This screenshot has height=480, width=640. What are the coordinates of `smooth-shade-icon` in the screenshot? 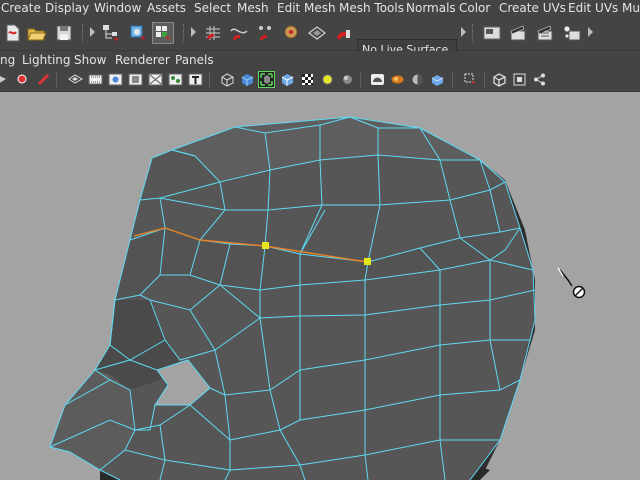 It's located at (247, 79).